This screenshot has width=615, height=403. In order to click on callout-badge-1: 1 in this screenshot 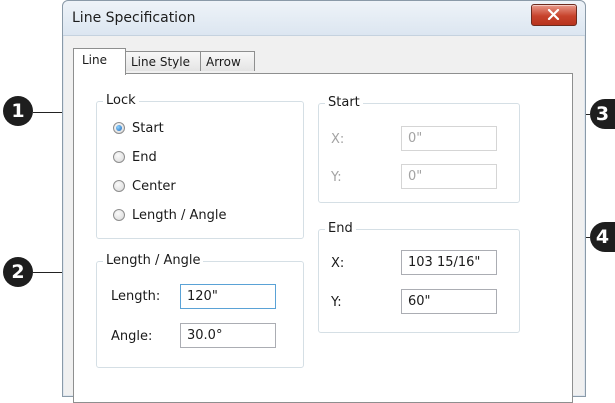, I will do `click(18, 111)`.